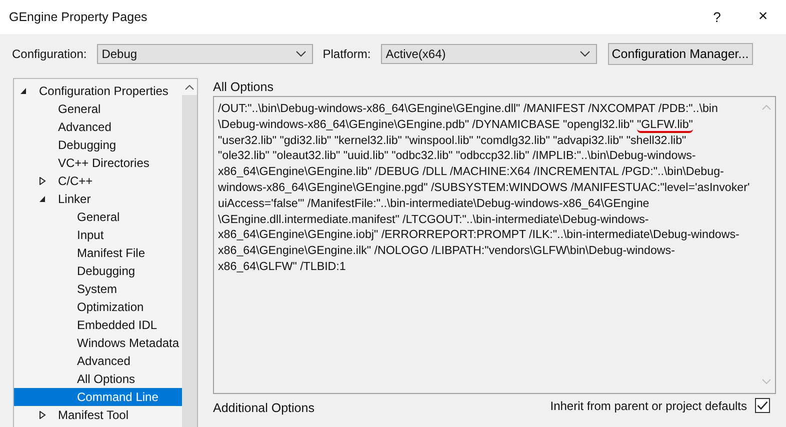 The image size is (786, 427). I want to click on tree-item: Embedded IDL, so click(98, 325).